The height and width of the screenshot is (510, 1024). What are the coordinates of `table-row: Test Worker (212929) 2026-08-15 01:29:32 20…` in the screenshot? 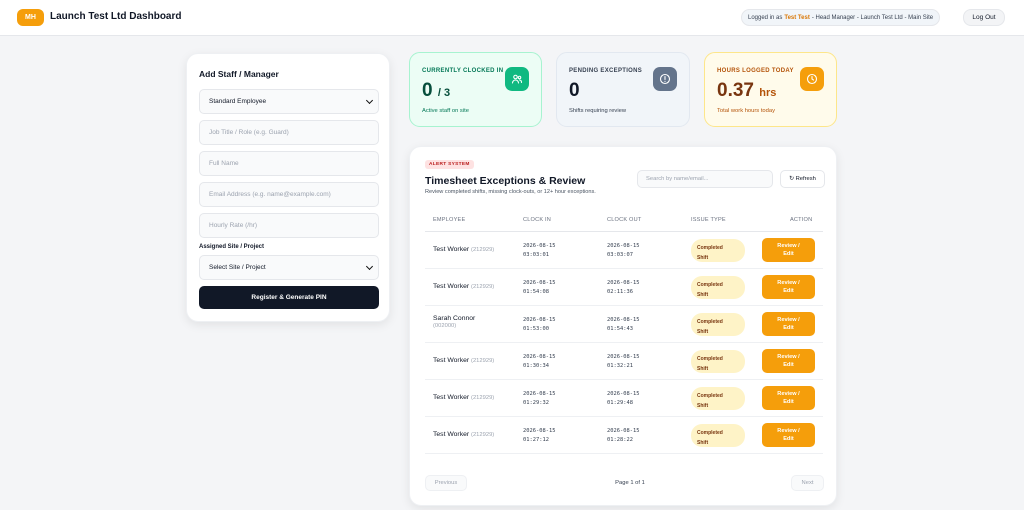 It's located at (624, 398).